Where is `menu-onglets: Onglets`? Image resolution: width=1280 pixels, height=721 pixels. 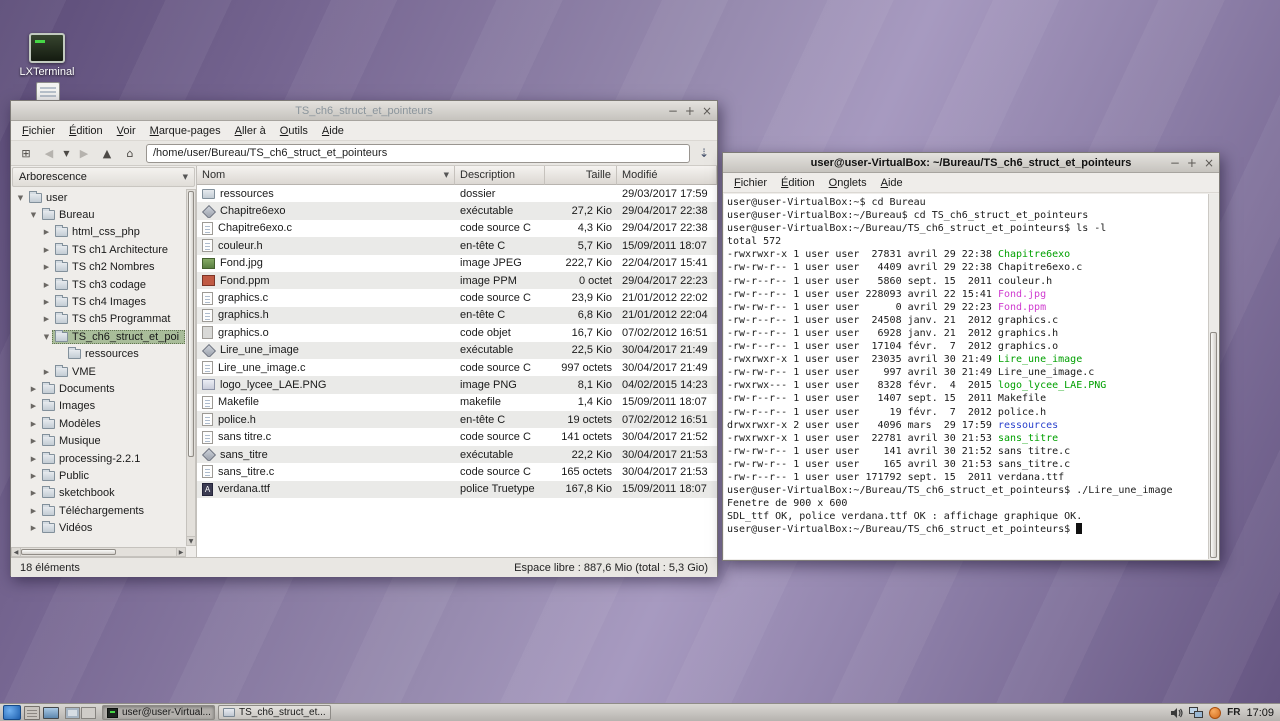 menu-onglets: Onglets is located at coordinates (848, 183).